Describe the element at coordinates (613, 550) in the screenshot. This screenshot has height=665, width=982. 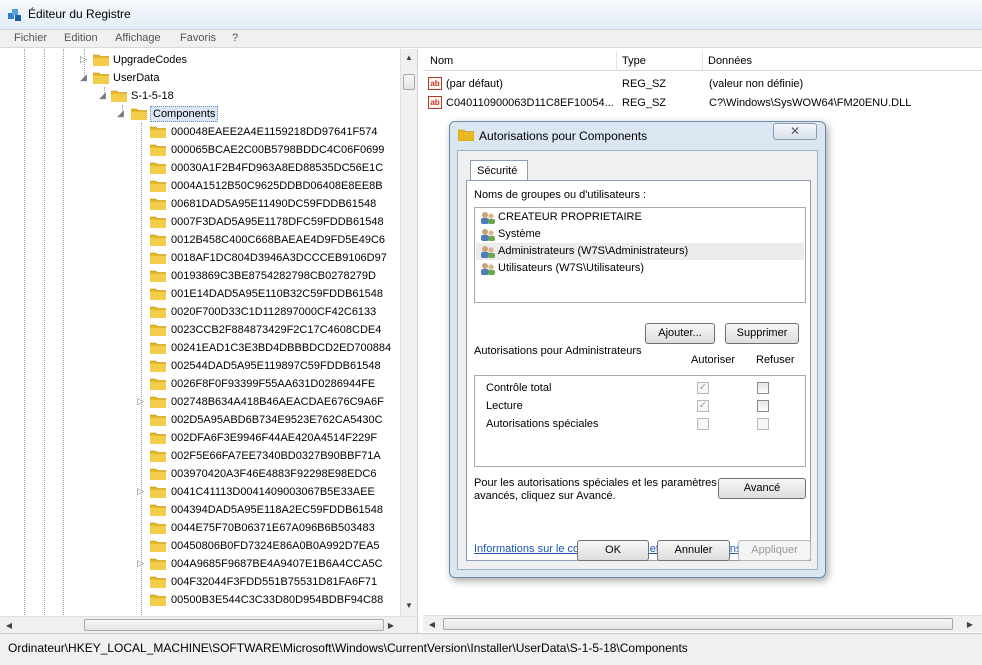
I see `ok-button: OK` at that location.